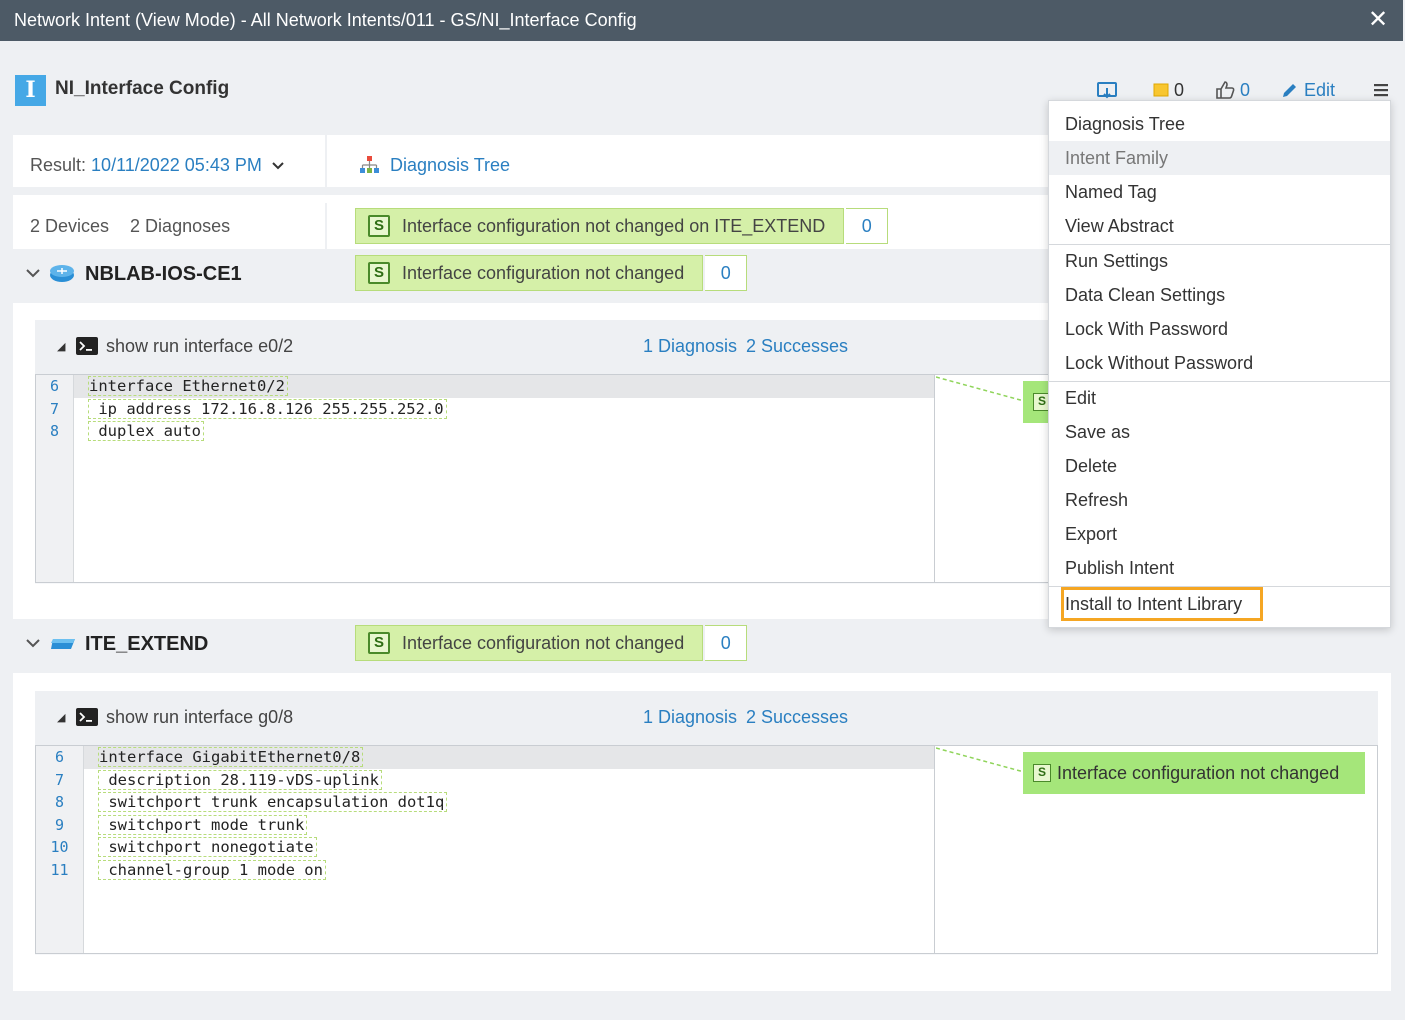 Image resolution: width=1405 pixels, height=1020 pixels. Describe the element at coordinates (30, 90) in the screenshot. I see `intent-logo-icon: I` at that location.